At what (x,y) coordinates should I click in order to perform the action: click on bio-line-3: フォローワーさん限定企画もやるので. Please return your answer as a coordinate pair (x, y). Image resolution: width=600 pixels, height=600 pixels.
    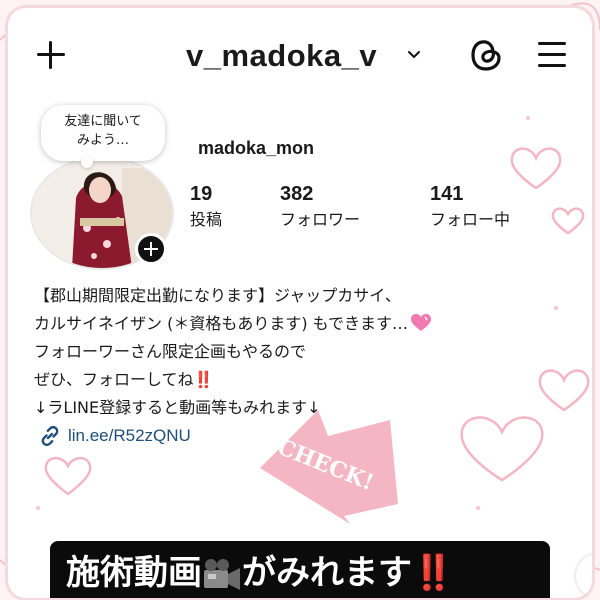
    Looking at the image, I should click on (170, 351).